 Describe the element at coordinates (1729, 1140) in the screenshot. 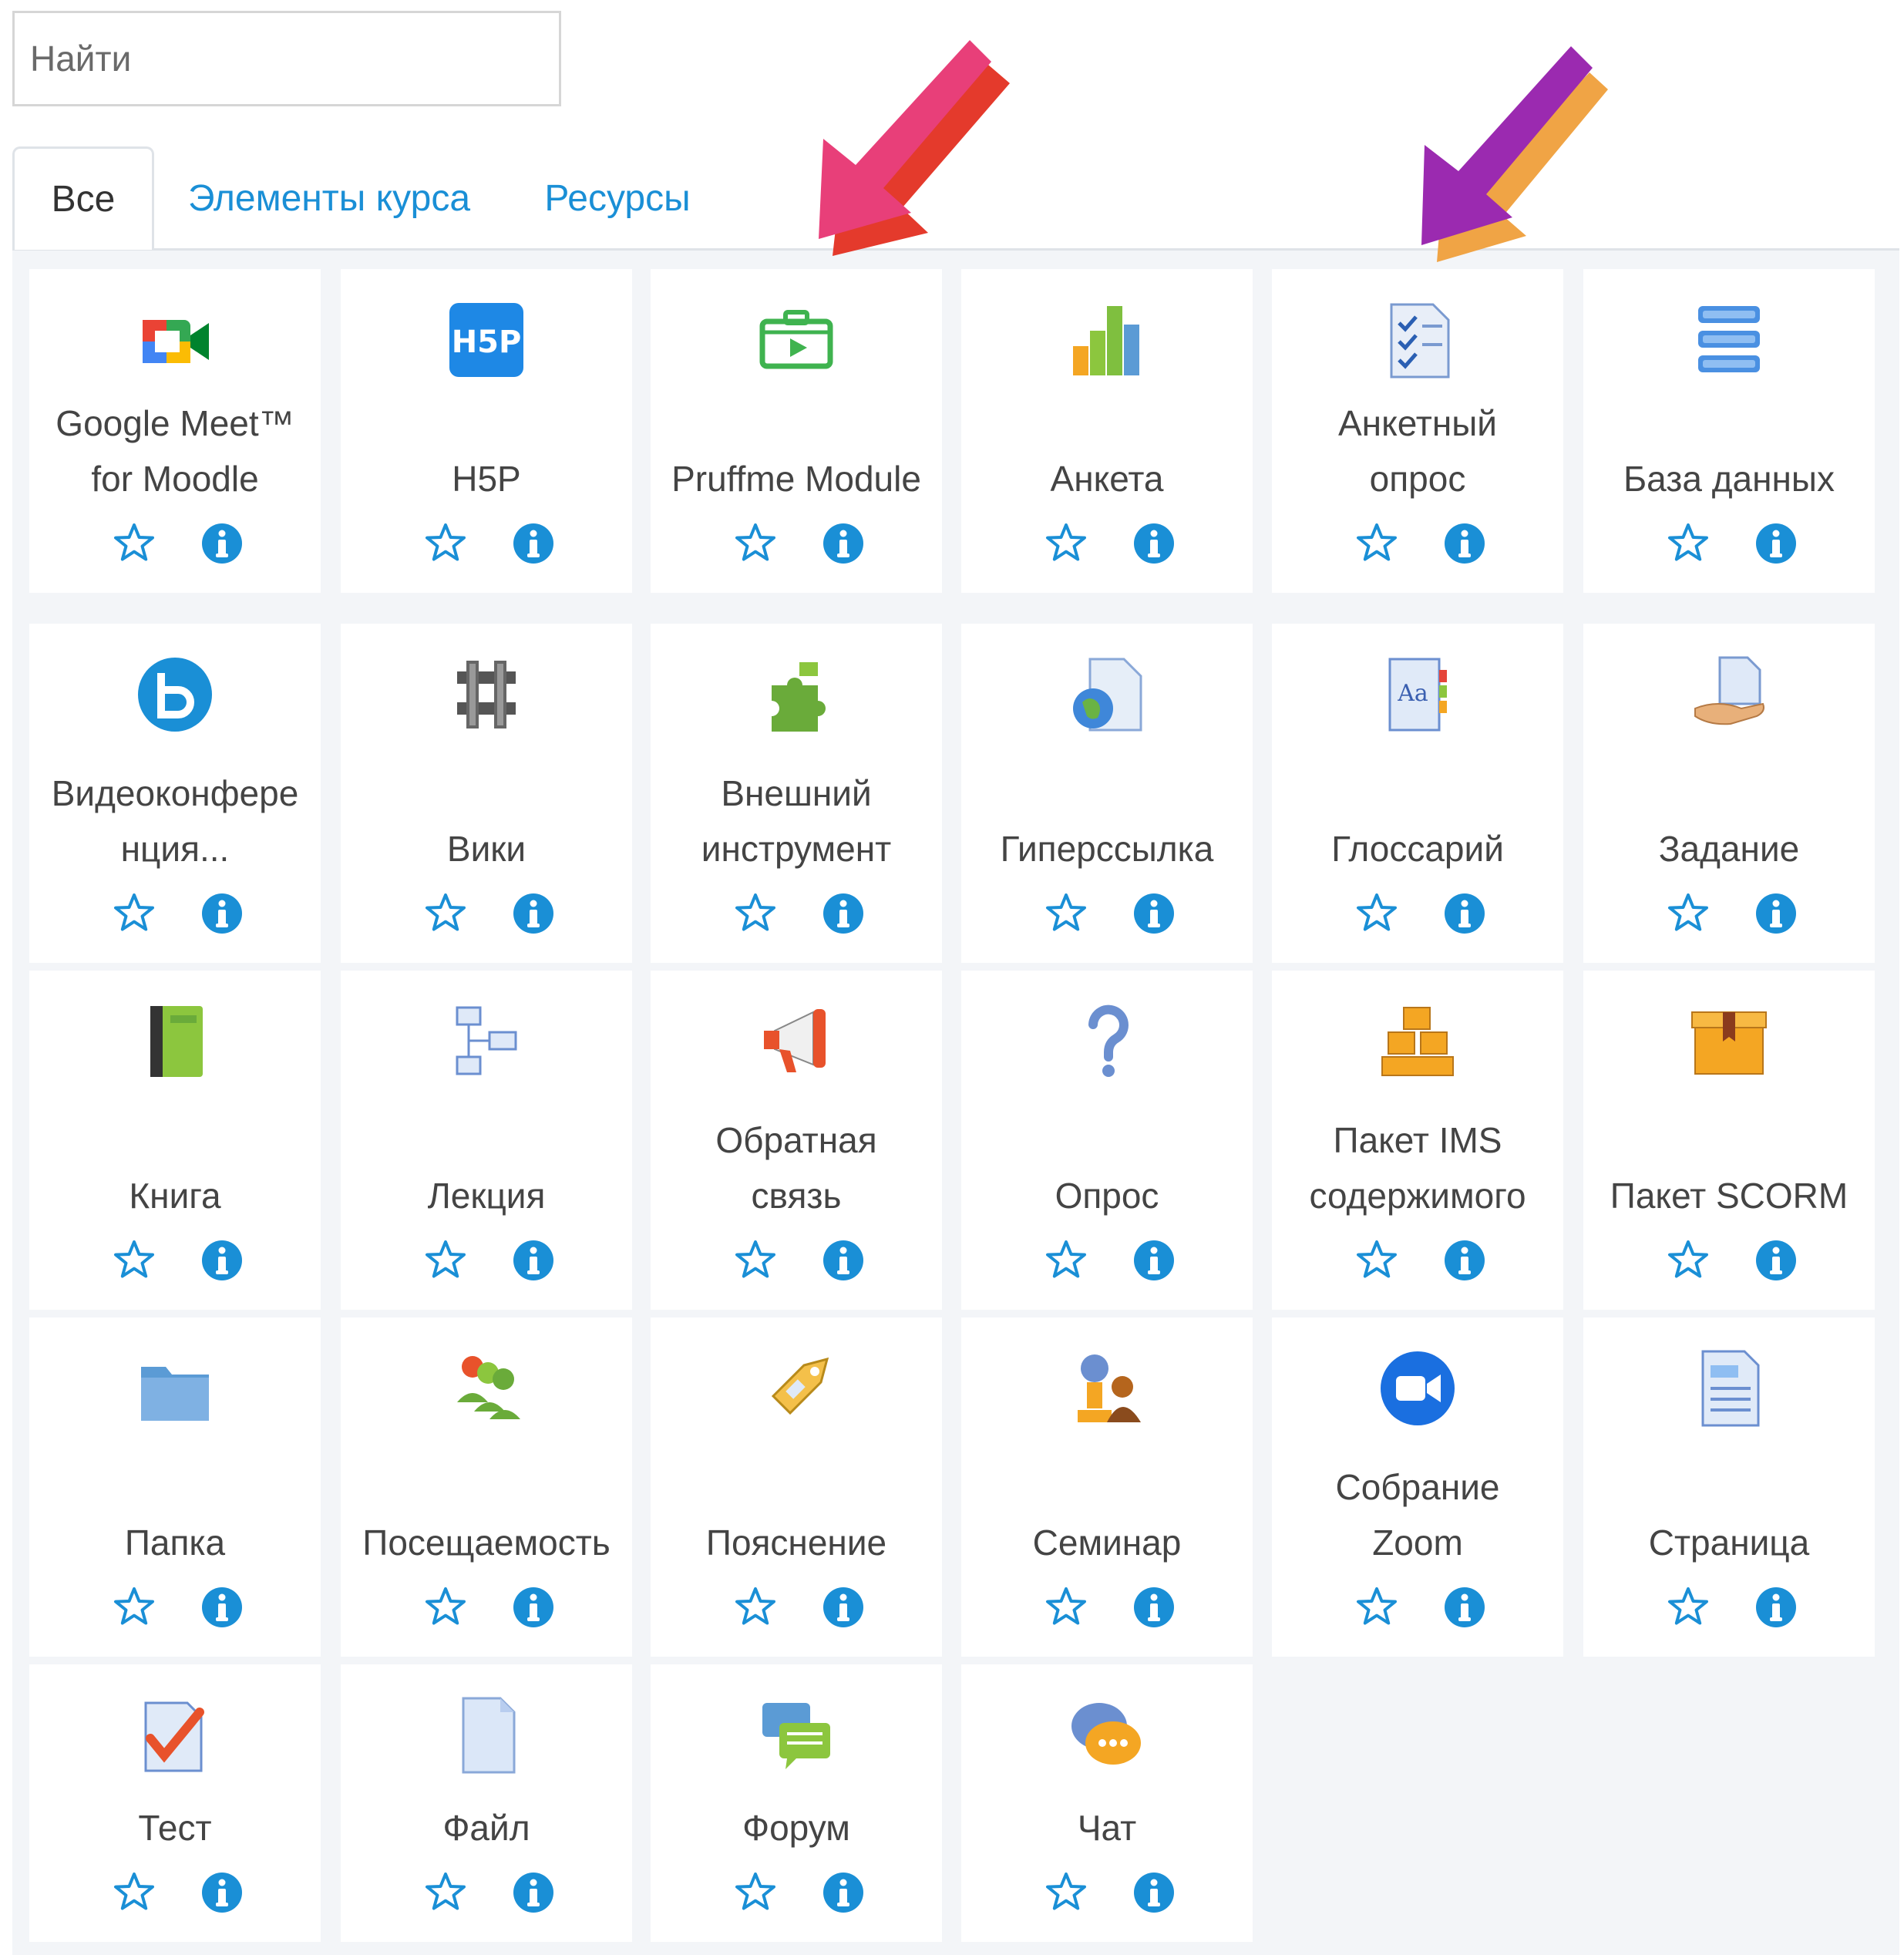

I see `activity-card: Пакет SCORM` at that location.